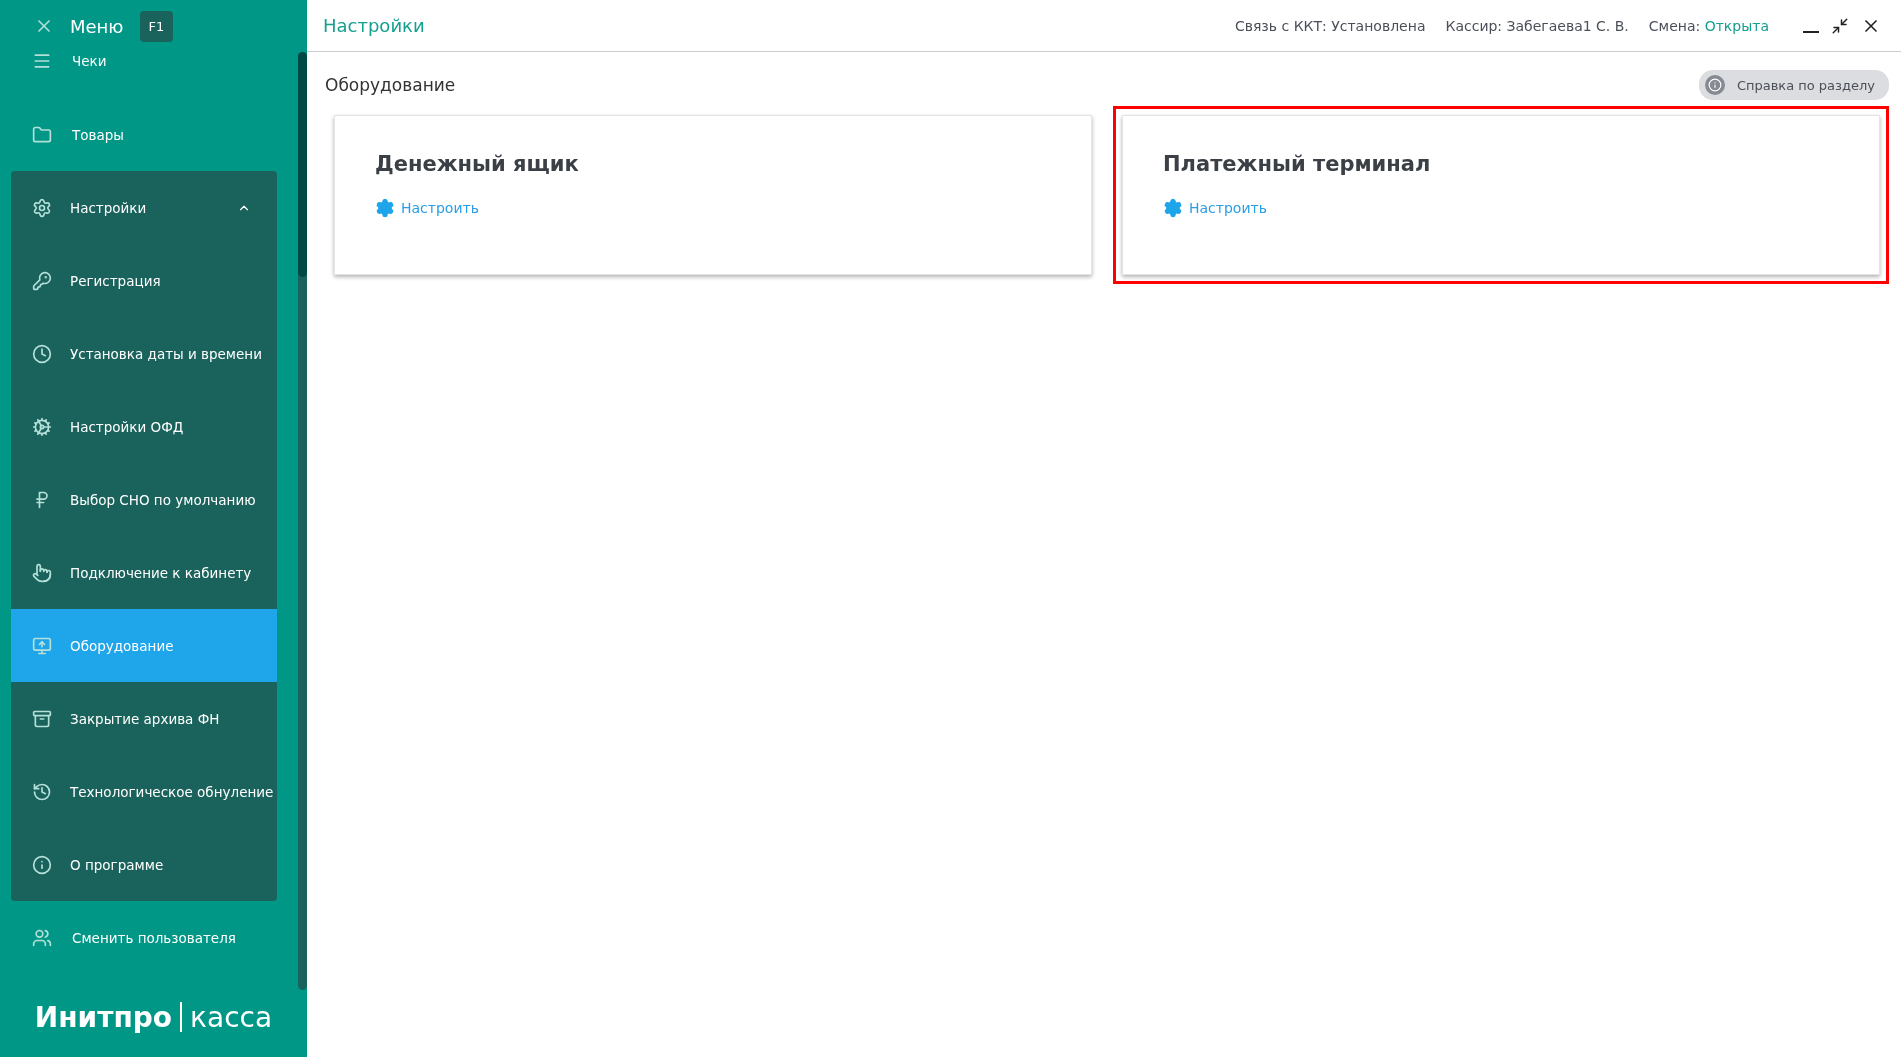 This screenshot has width=1901, height=1057. Describe the element at coordinates (144, 572) in the screenshot. I see `sidebar-item: Подключение к кабинету` at that location.